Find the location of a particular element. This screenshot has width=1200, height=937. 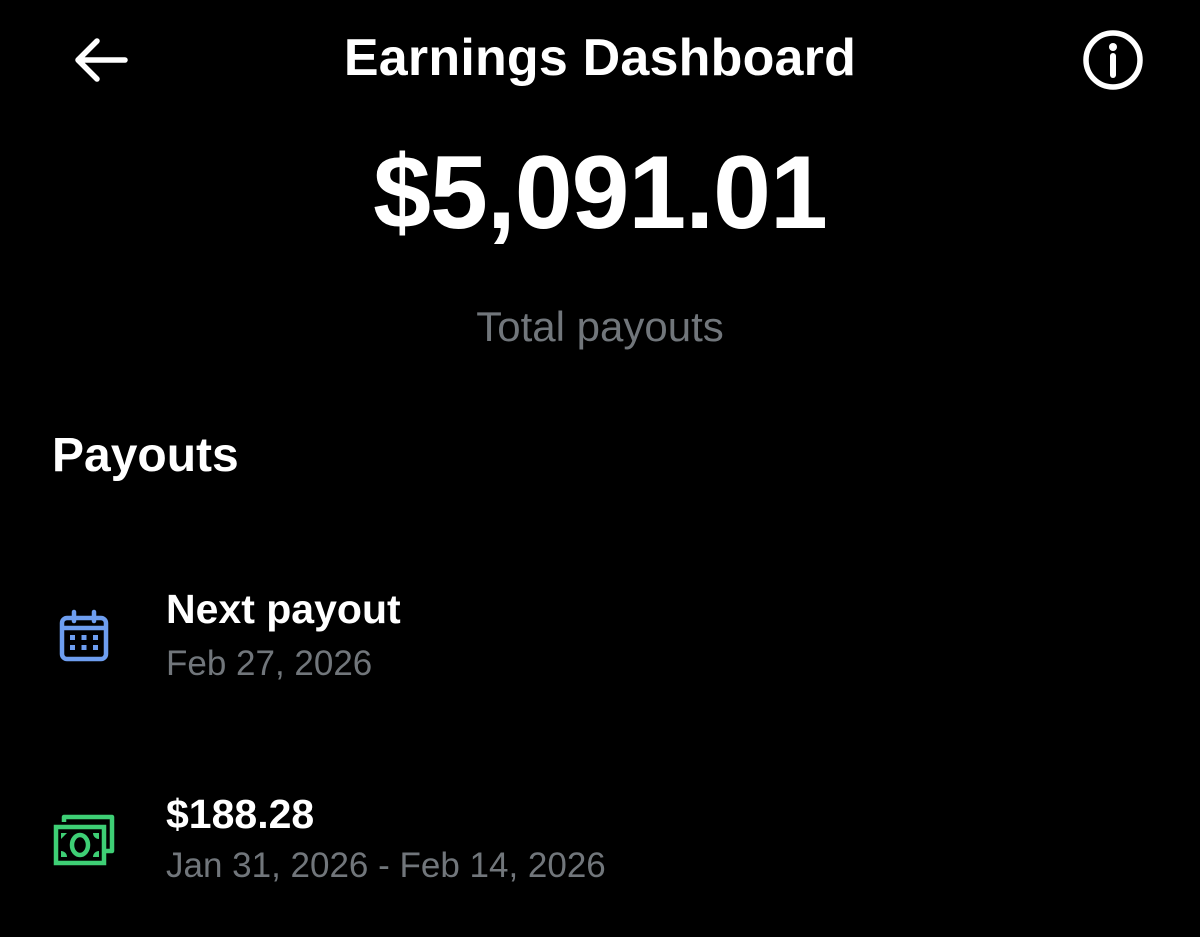

payouts-section-title: Payouts is located at coordinates (145, 455).